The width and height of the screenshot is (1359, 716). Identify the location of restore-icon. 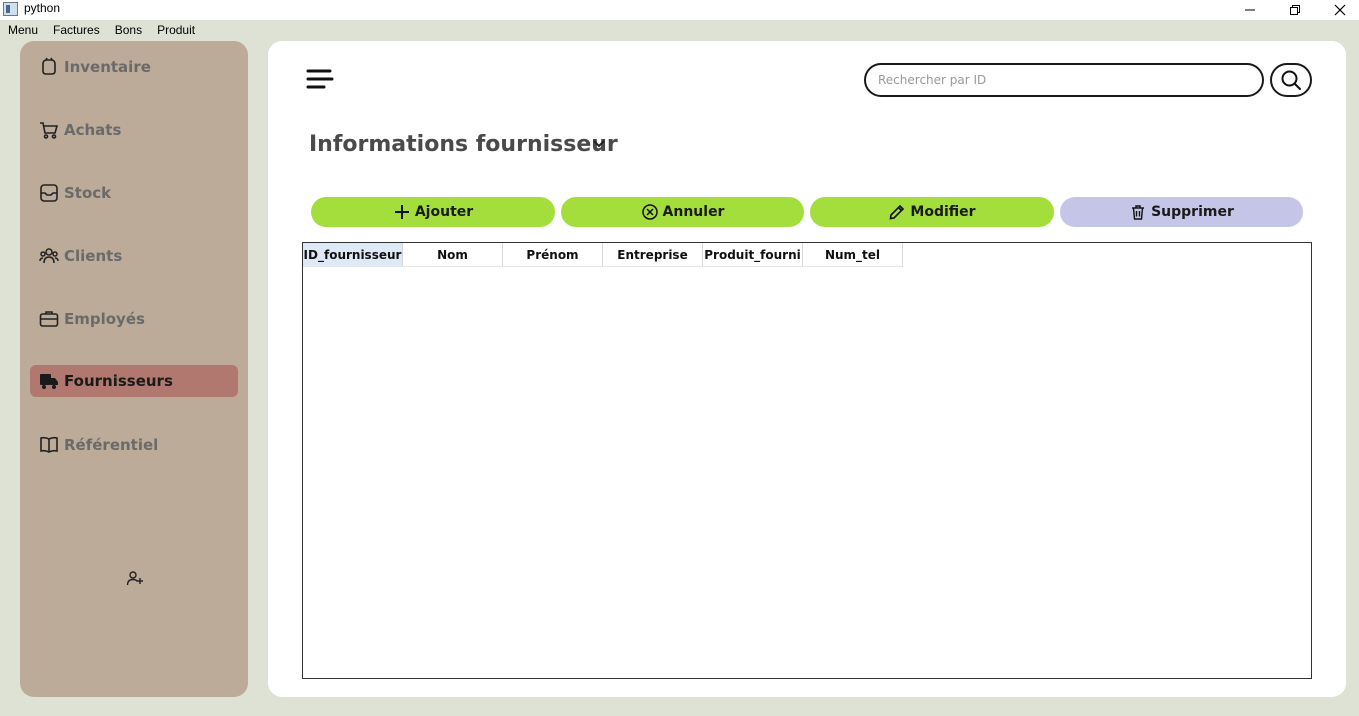
(1295, 10).